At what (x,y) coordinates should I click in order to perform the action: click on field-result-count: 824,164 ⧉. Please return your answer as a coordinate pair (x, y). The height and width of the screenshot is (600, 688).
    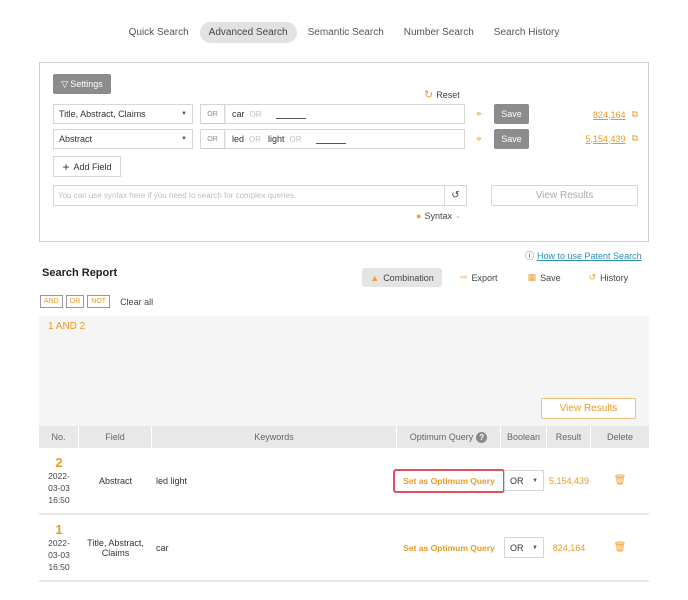
    Looking at the image, I should click on (615, 114).